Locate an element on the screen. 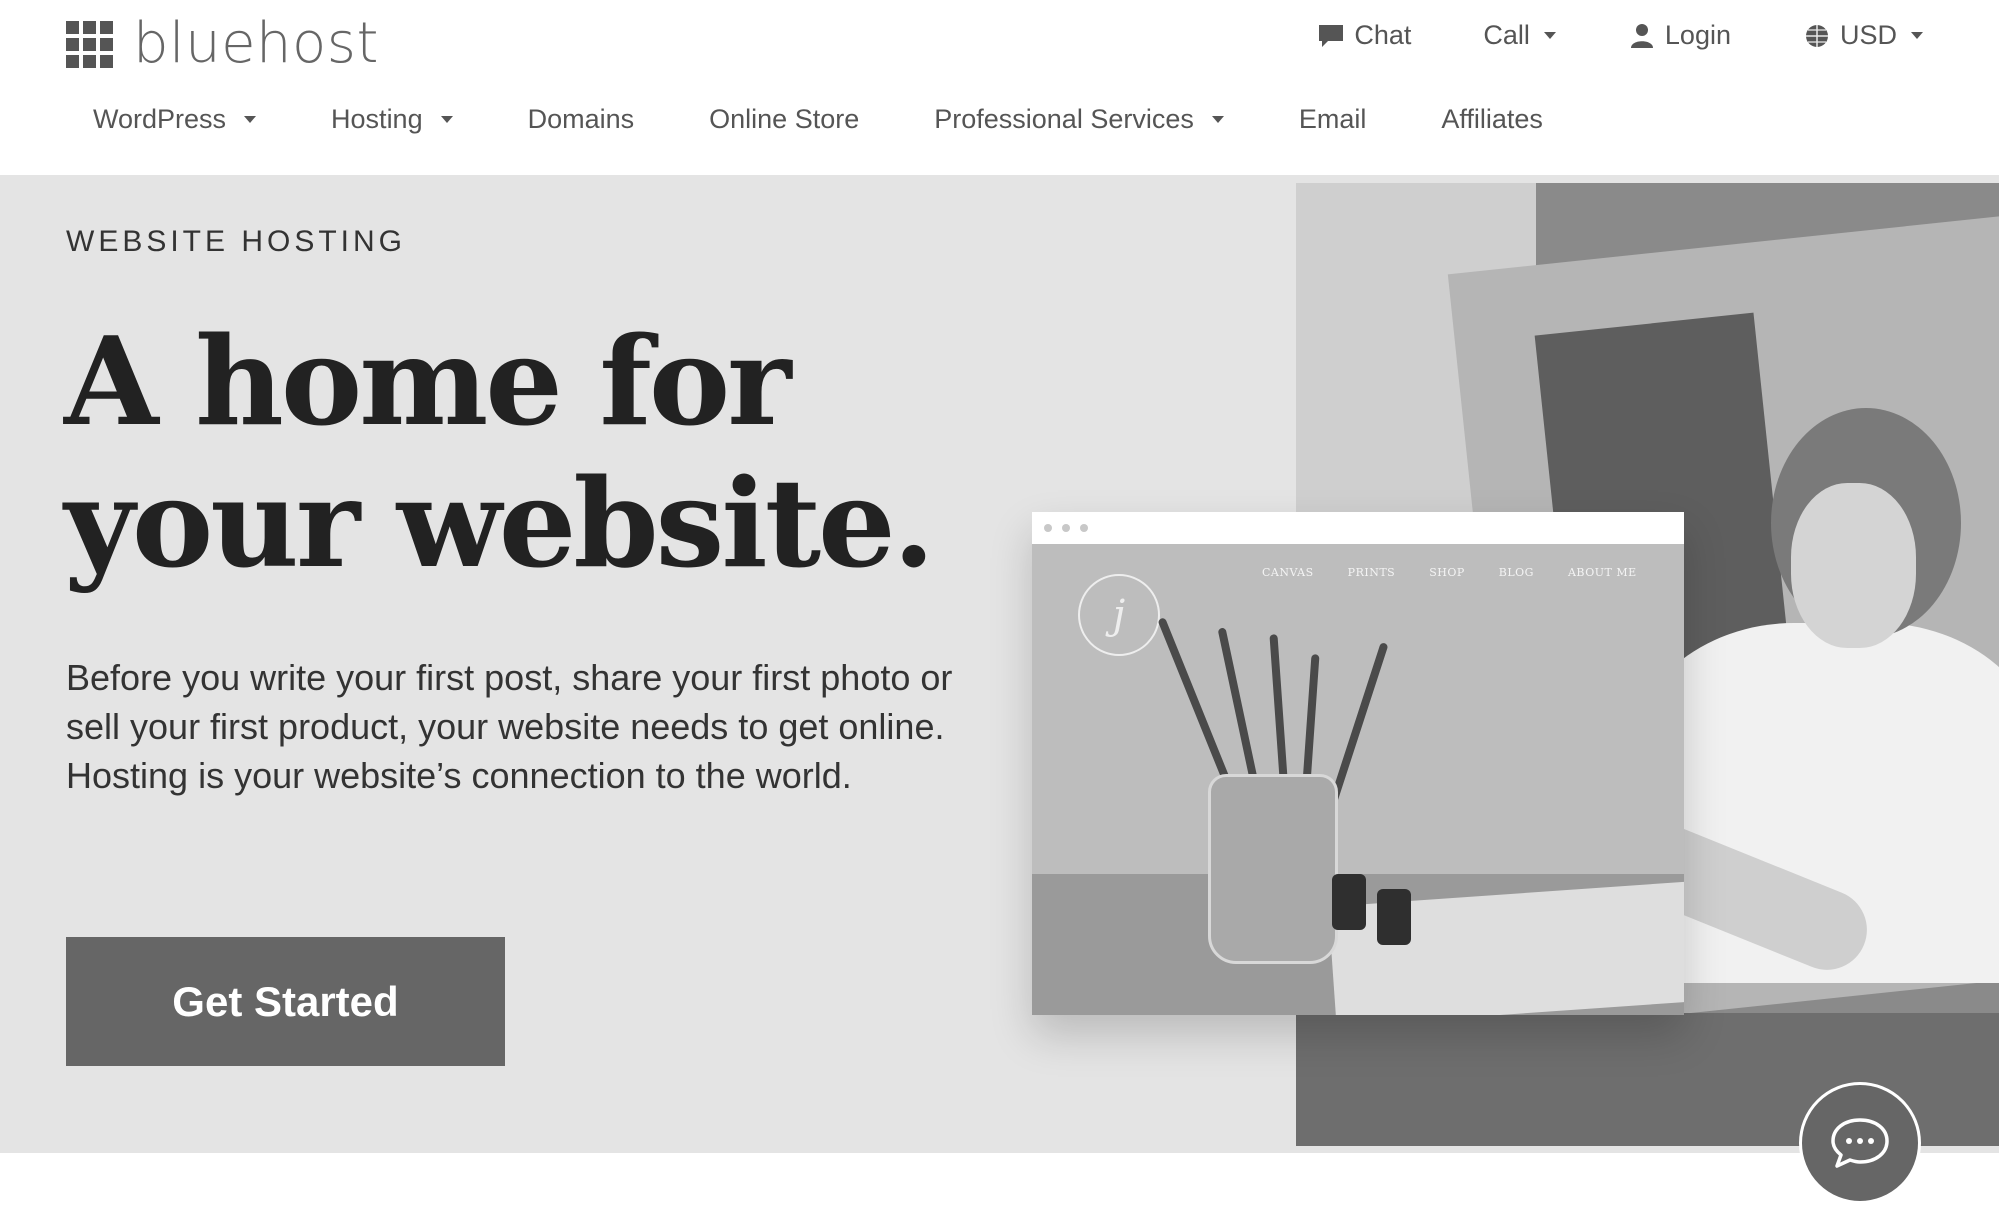  mock-menu-item: SHOP is located at coordinates (1447, 572).